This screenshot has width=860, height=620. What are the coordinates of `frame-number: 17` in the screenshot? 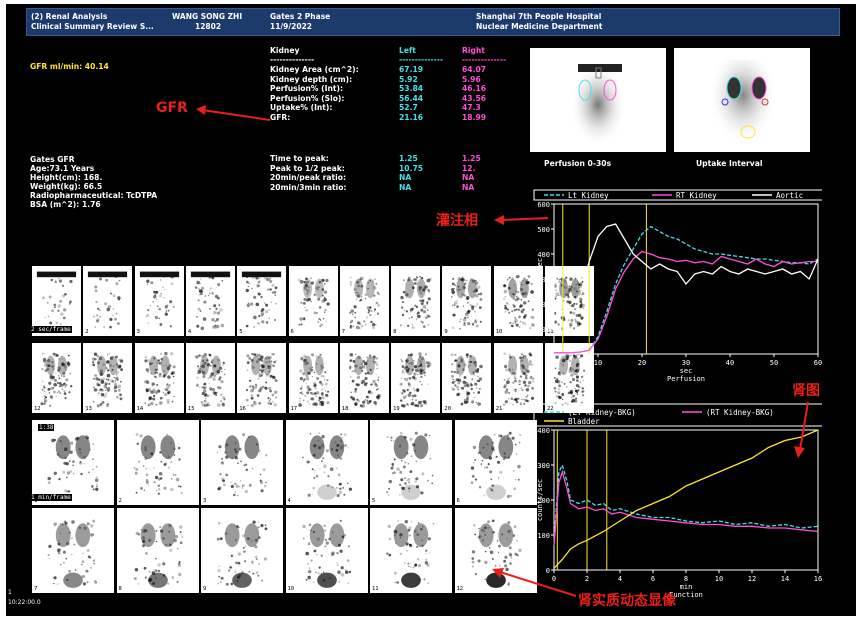 It's located at (294, 409).